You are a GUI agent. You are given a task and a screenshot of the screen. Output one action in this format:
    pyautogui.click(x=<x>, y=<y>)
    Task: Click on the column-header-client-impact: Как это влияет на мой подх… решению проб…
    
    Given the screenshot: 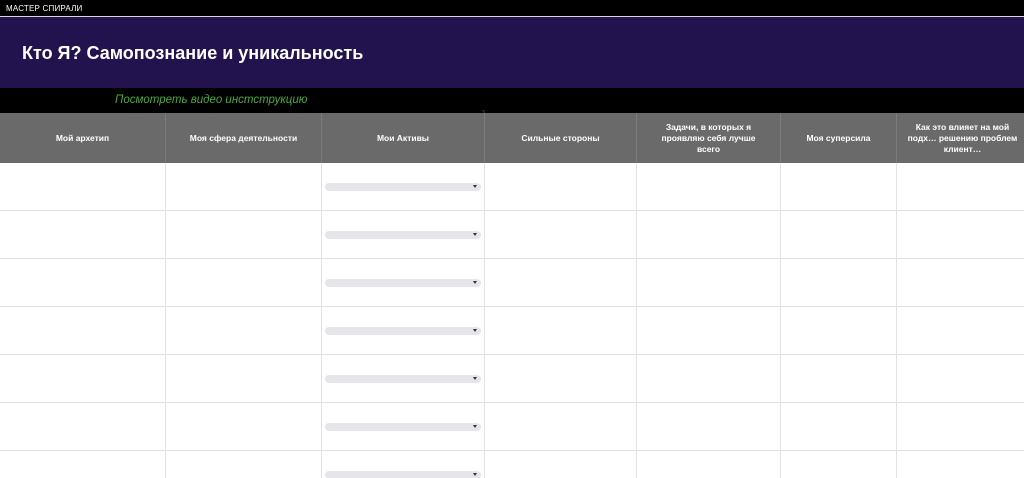 What is the action you would take?
    pyautogui.click(x=960, y=138)
    